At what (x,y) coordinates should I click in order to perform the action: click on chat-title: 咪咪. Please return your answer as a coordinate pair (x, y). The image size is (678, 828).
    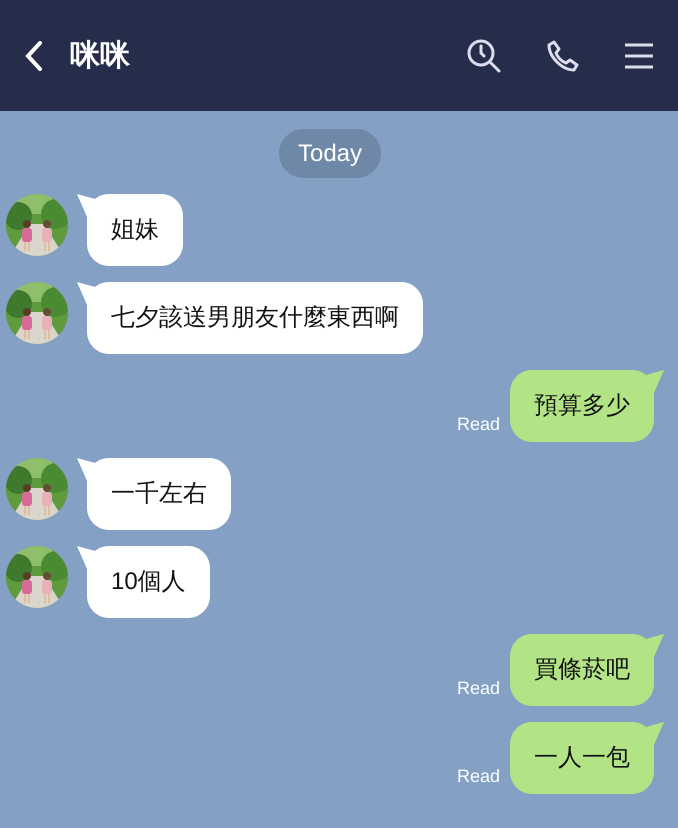
    Looking at the image, I should click on (100, 56).